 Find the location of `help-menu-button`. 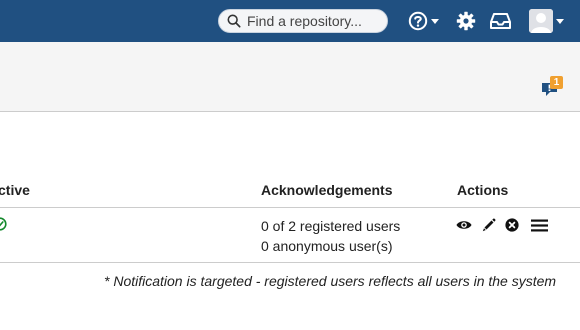

help-menu-button is located at coordinates (423, 21).